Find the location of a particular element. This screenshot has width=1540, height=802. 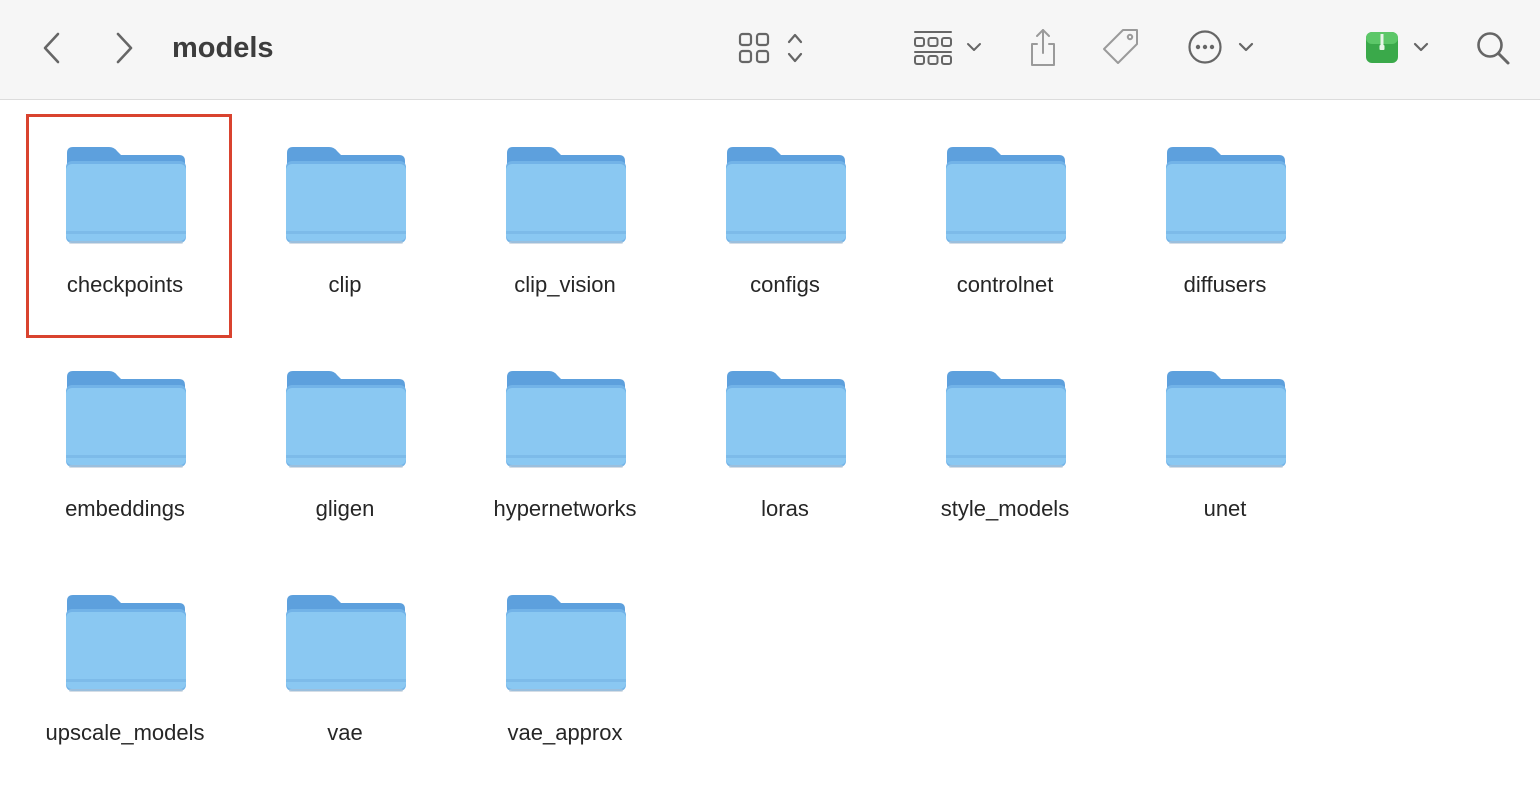

share-icon is located at coordinates (1043, 47).